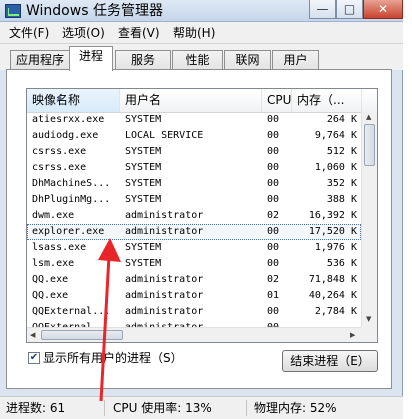  What do you see at coordinates (194, 312) in the screenshot?
I see `process-row: QQExternal... administrator 00 2,784 K` at bounding box center [194, 312].